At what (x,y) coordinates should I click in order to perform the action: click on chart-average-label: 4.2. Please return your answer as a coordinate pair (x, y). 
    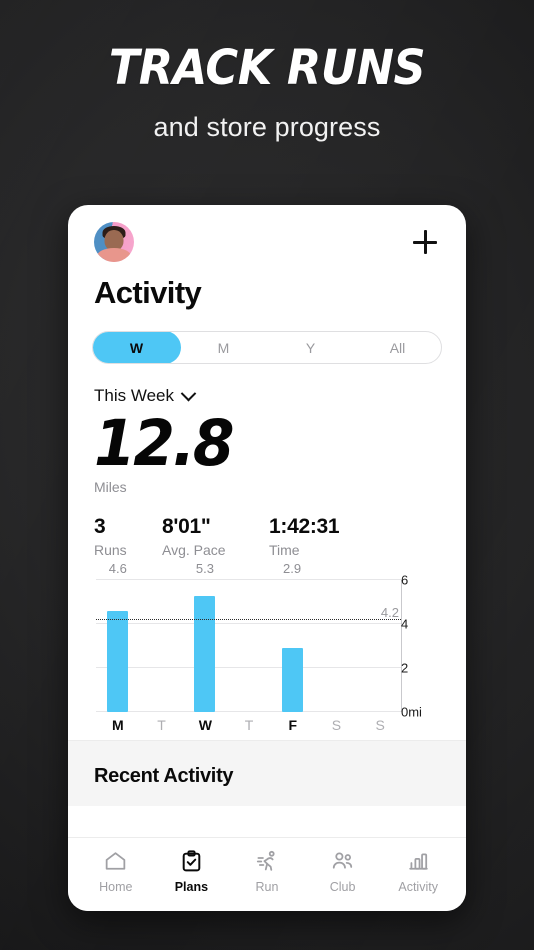
    Looking at the image, I should click on (389, 612).